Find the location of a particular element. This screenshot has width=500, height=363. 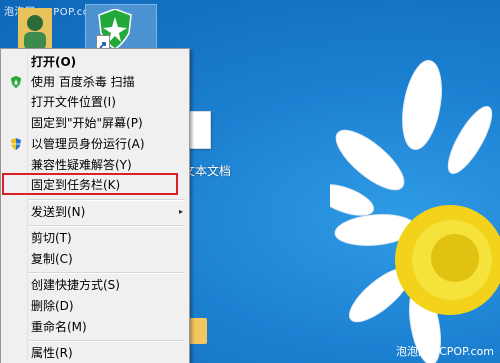

menu-item-run-as-admin: 以管理员身份运行(A) is located at coordinates (95, 144).